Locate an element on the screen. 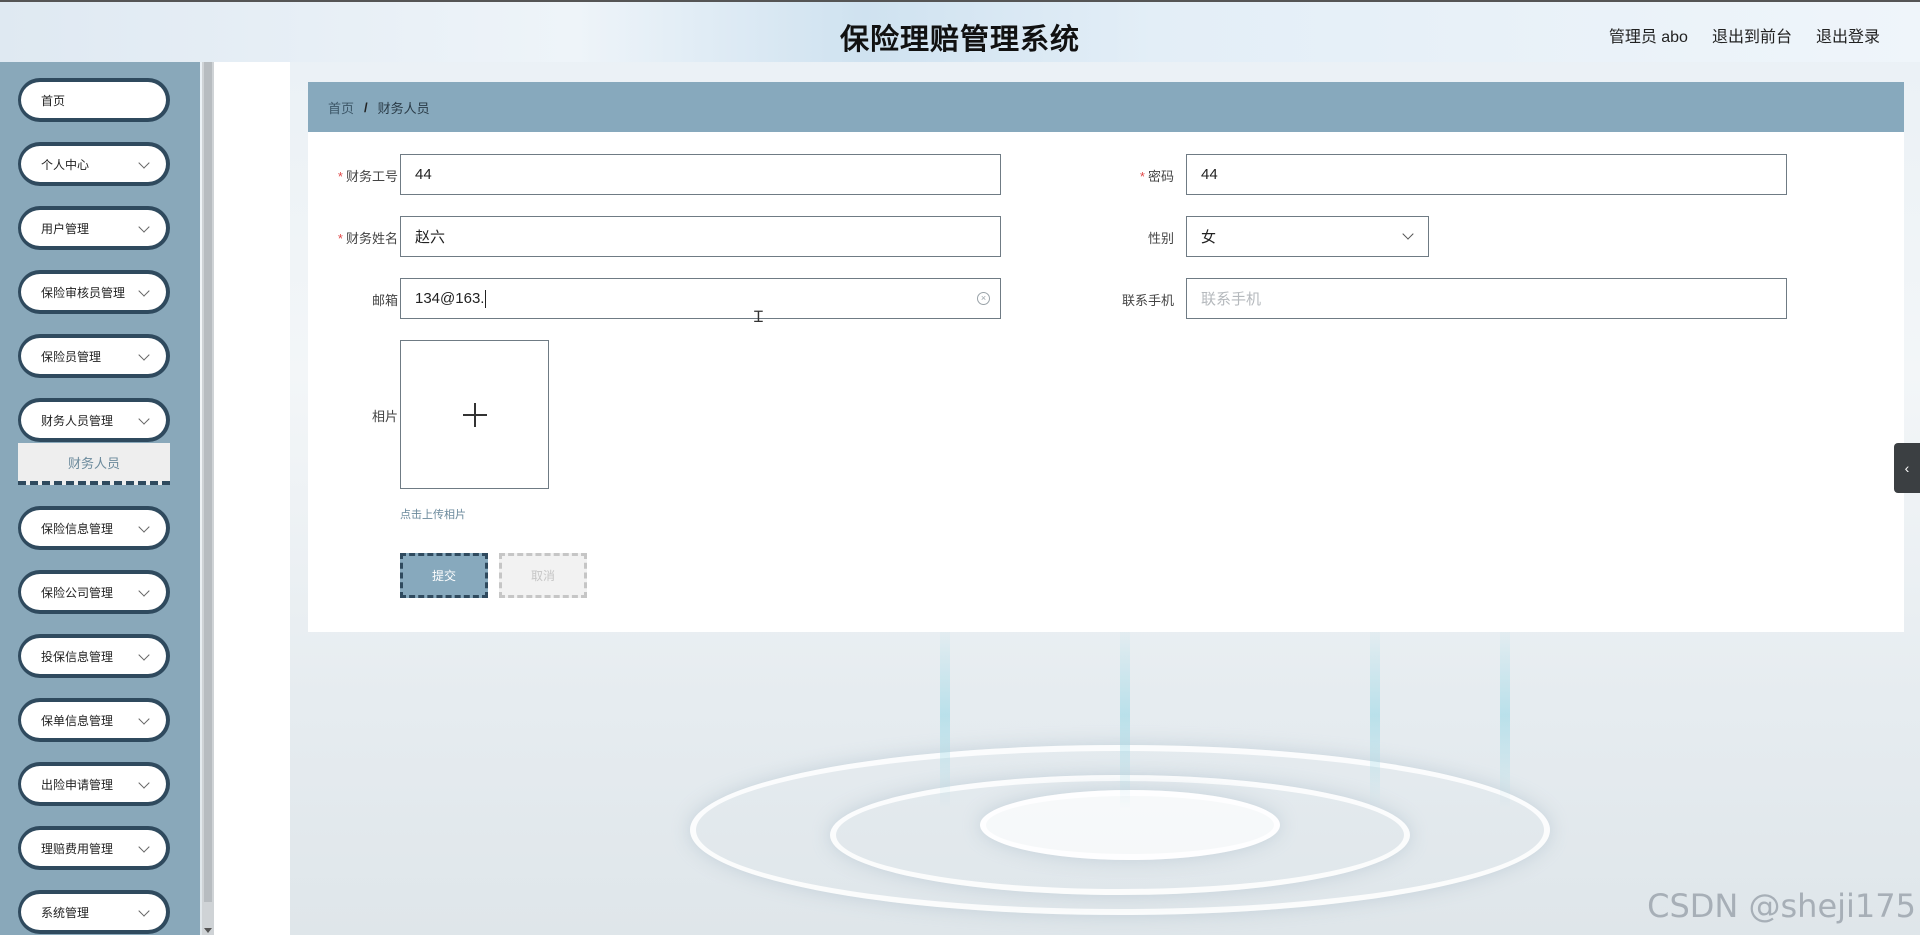 This screenshot has height=935, width=1920. sidebar-item-label: 保单信息管理 is located at coordinates (77, 720).